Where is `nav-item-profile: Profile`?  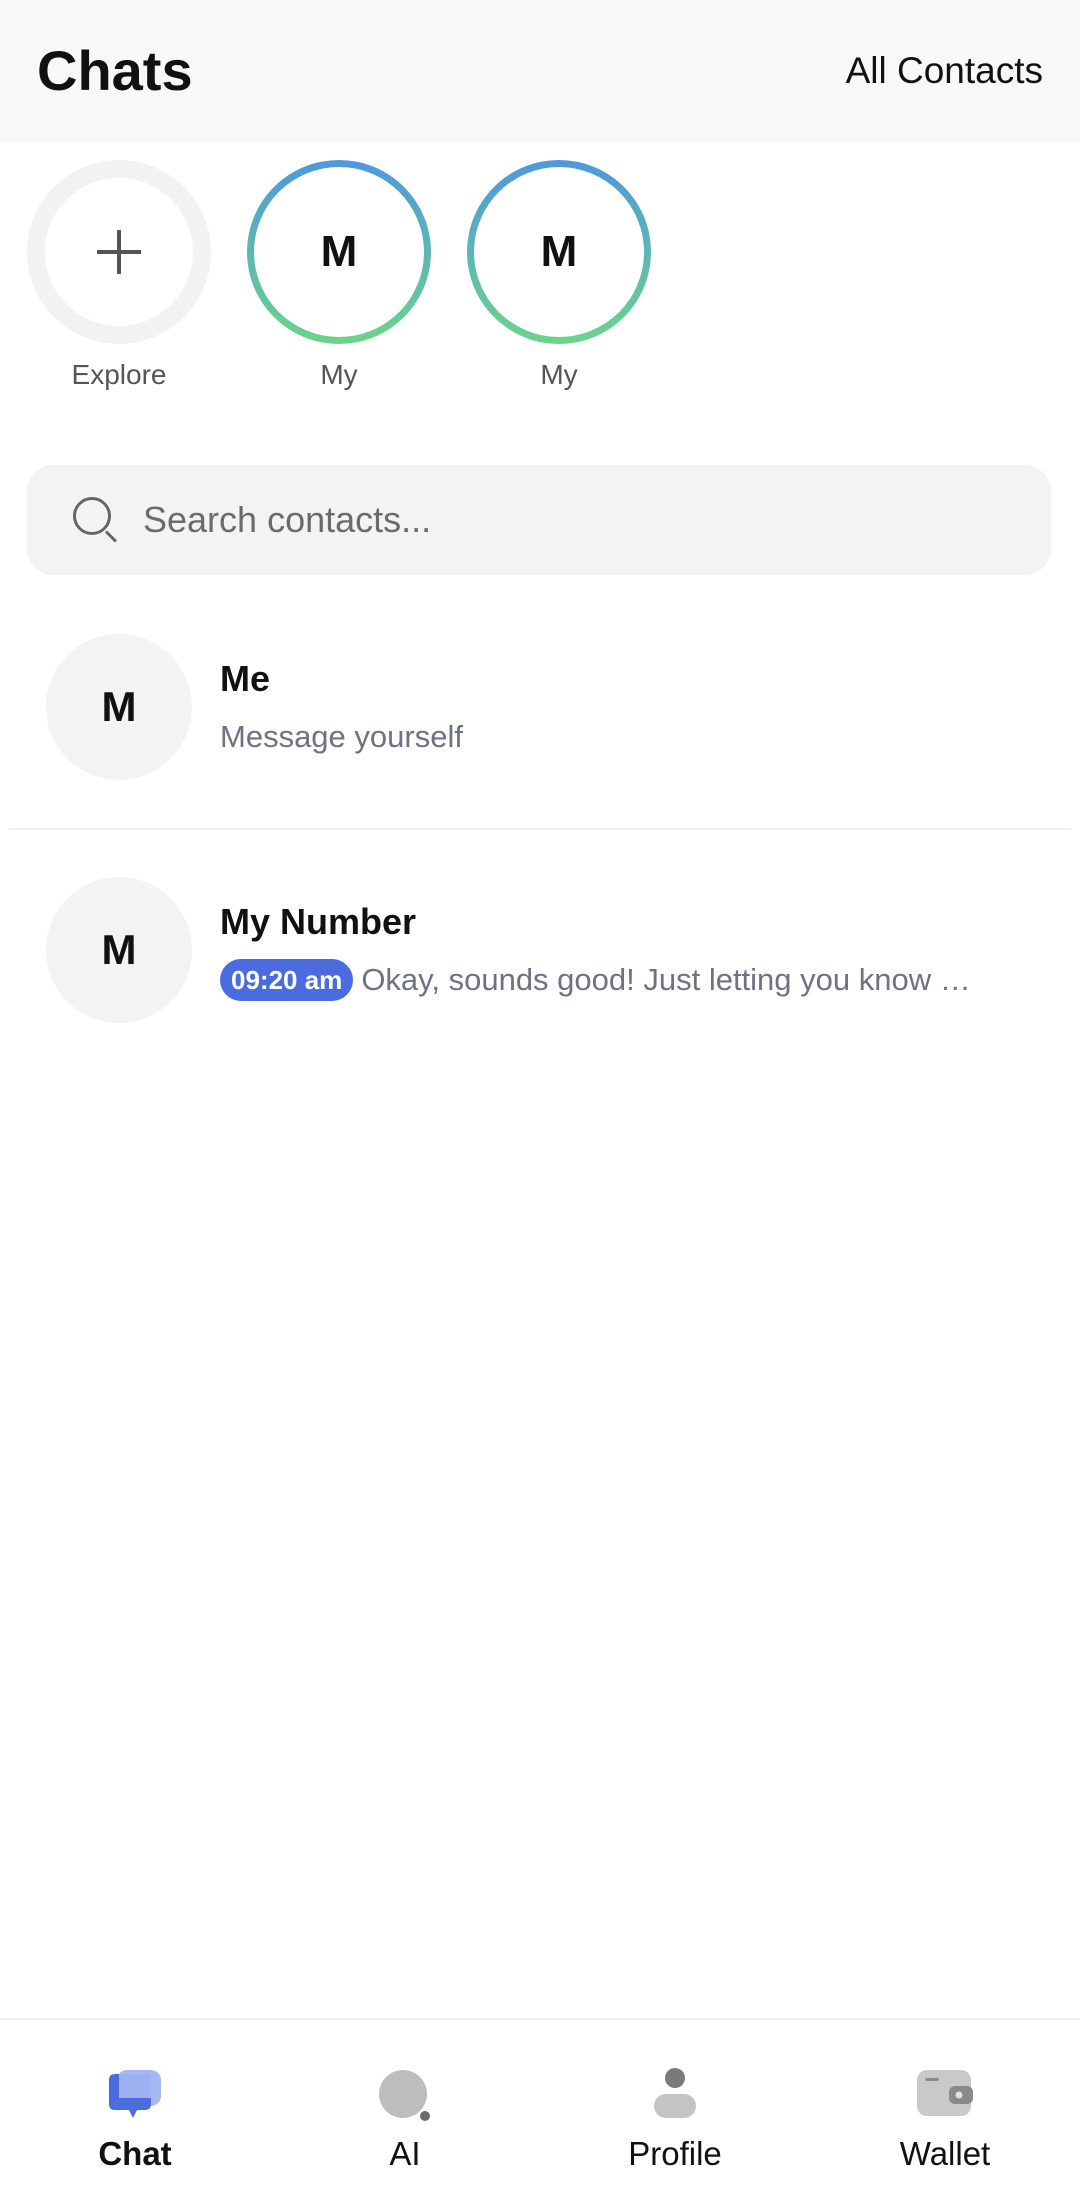
nav-item-profile: Profile is located at coordinates (675, 2114).